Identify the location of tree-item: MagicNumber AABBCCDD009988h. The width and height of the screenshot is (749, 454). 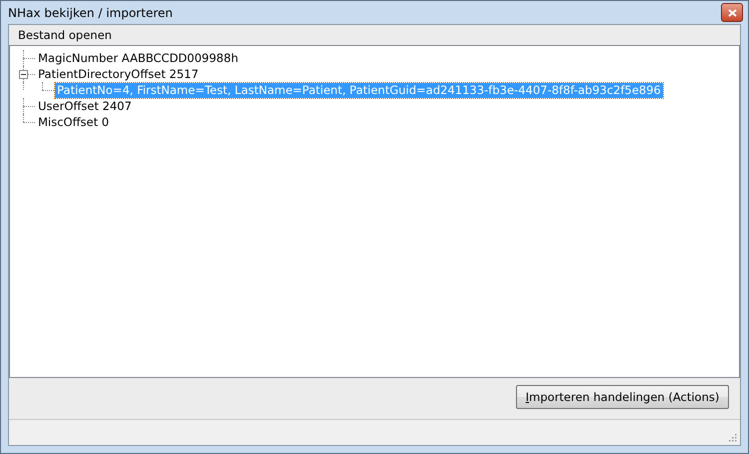
(138, 58).